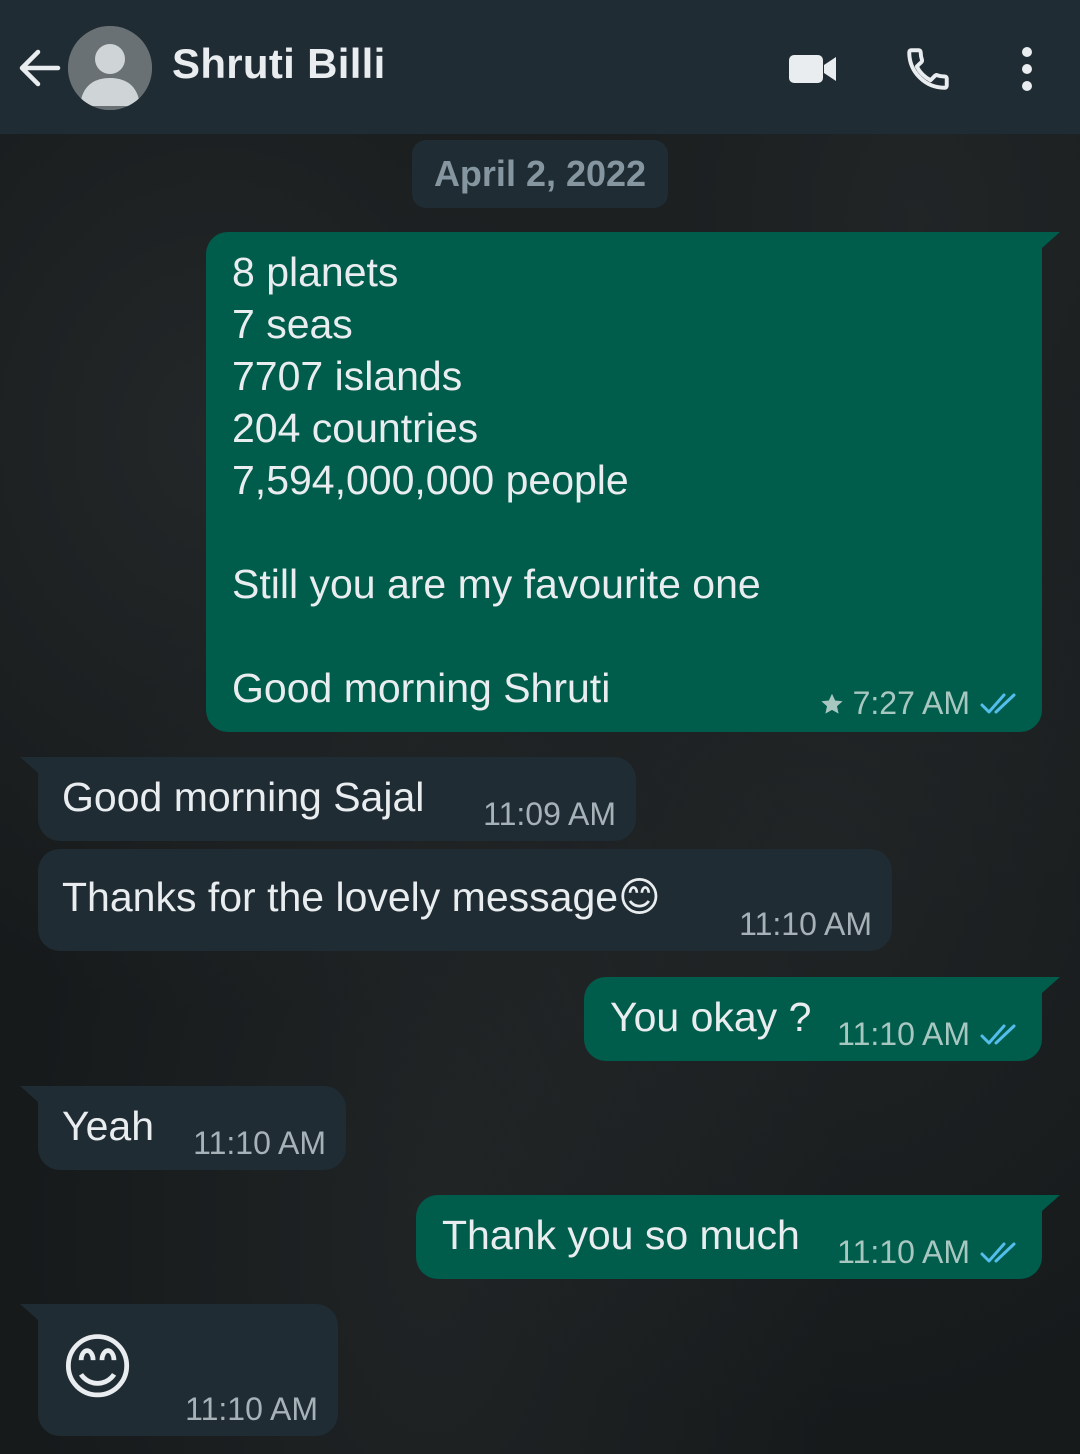  I want to click on default-avatar-icon, so click(110, 68).